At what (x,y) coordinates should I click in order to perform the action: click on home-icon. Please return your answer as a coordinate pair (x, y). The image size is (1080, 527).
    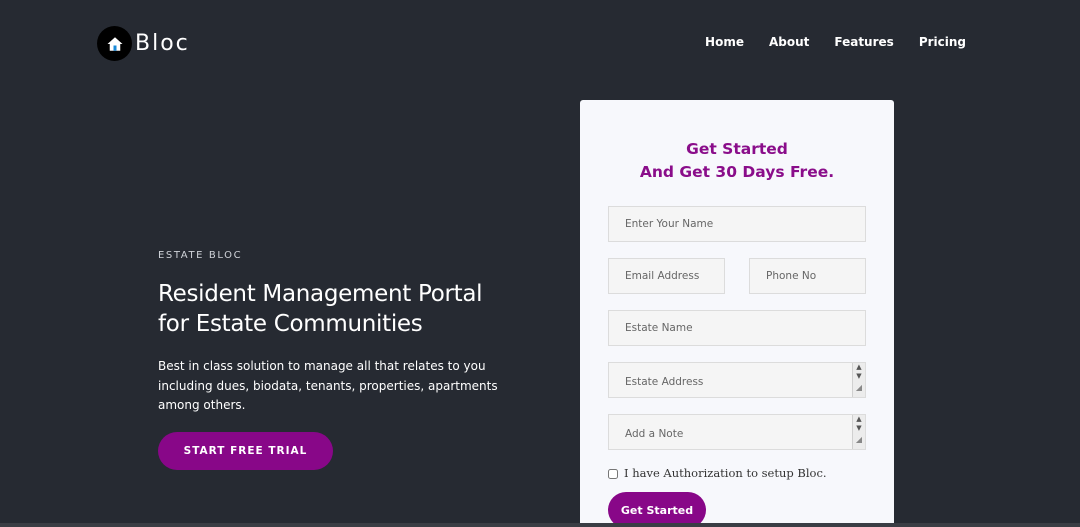
    Looking at the image, I should click on (114, 43).